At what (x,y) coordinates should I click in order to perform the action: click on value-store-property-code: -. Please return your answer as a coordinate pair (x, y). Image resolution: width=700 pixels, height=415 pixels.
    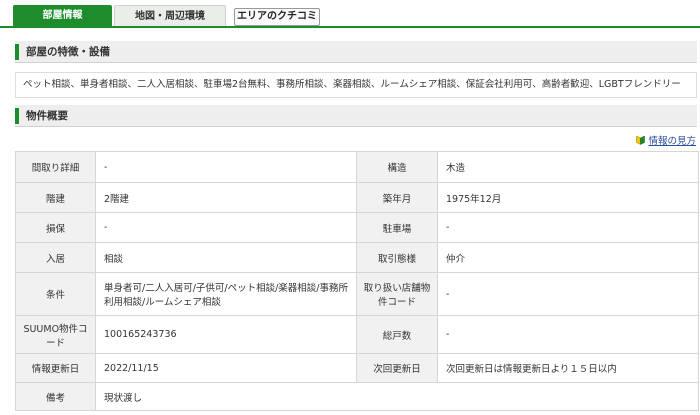
    Looking at the image, I should click on (568, 294).